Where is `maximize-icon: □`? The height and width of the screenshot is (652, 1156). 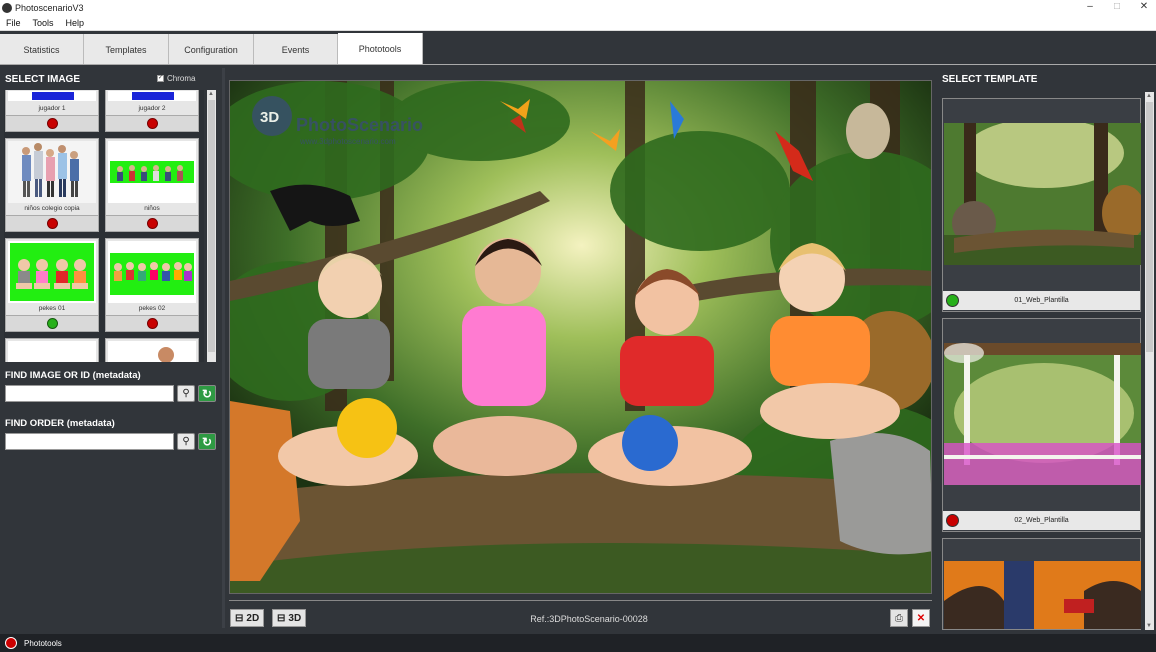 maximize-icon: □ is located at coordinates (1117, 7).